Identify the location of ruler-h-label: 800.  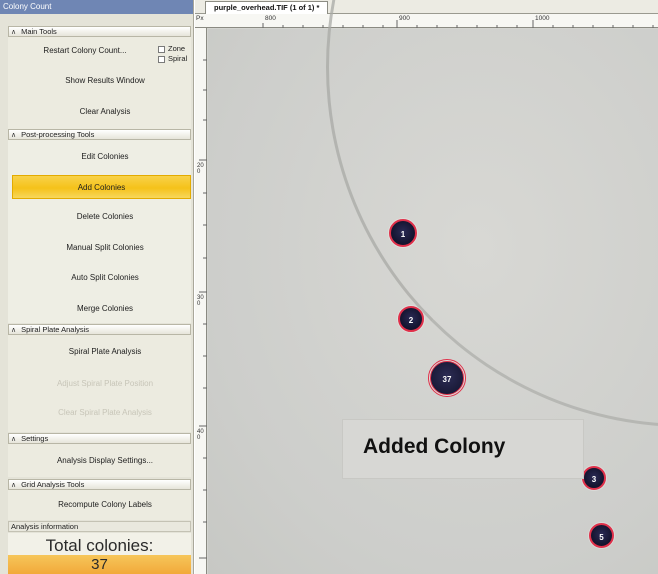
(270, 18).